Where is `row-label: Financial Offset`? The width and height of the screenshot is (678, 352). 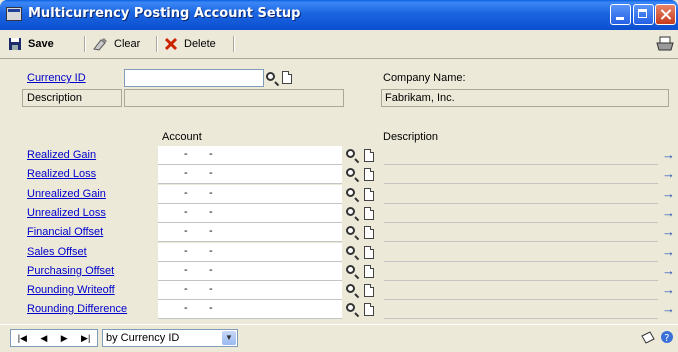 row-label: Financial Offset is located at coordinates (65, 232).